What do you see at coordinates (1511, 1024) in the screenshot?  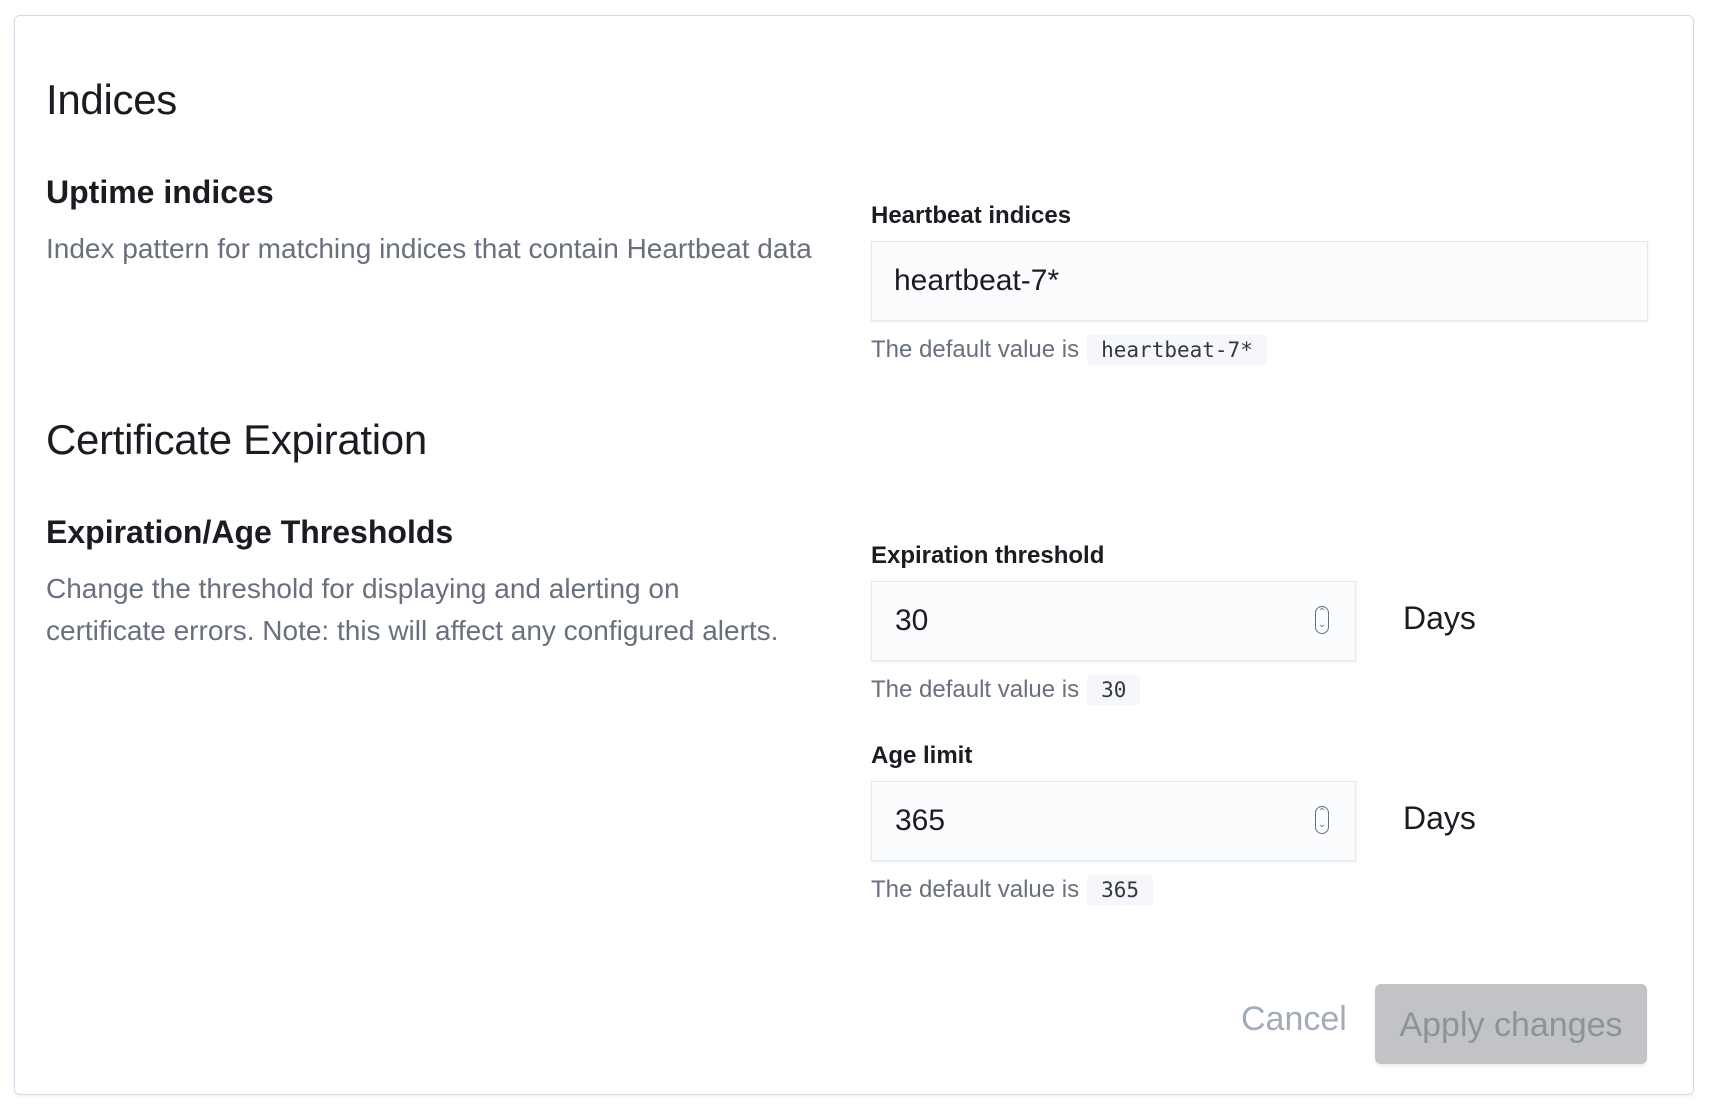 I see `apply-changes-button: Apply changes` at bounding box center [1511, 1024].